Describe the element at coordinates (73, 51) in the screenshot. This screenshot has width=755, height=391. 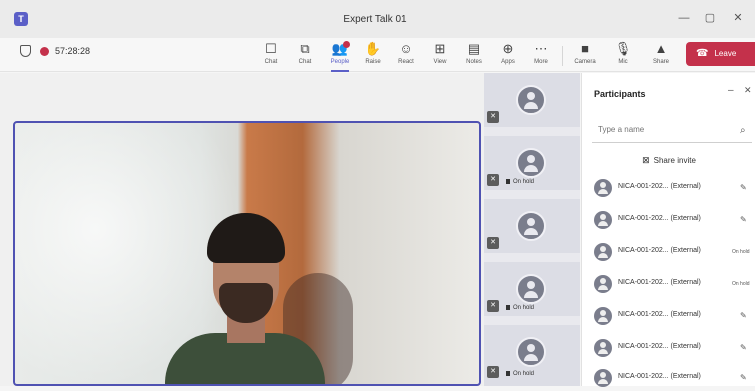
I see `meeting-timer: 57:28:28` at that location.